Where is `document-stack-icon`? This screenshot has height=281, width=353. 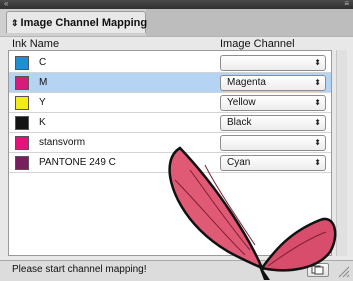
document-stack-icon is located at coordinates (317, 270).